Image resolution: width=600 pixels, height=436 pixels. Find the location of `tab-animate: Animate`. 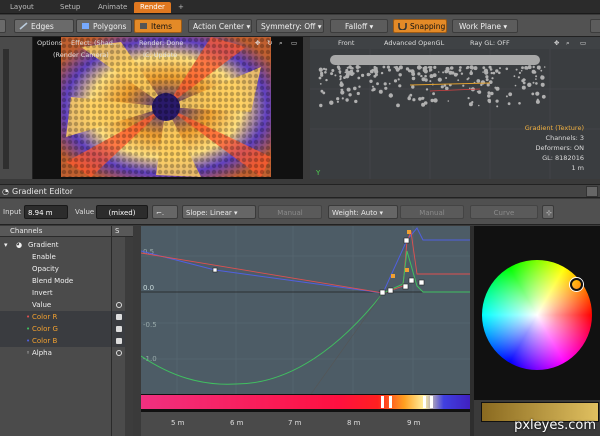

tab-animate: Animate is located at coordinates (112, 7).